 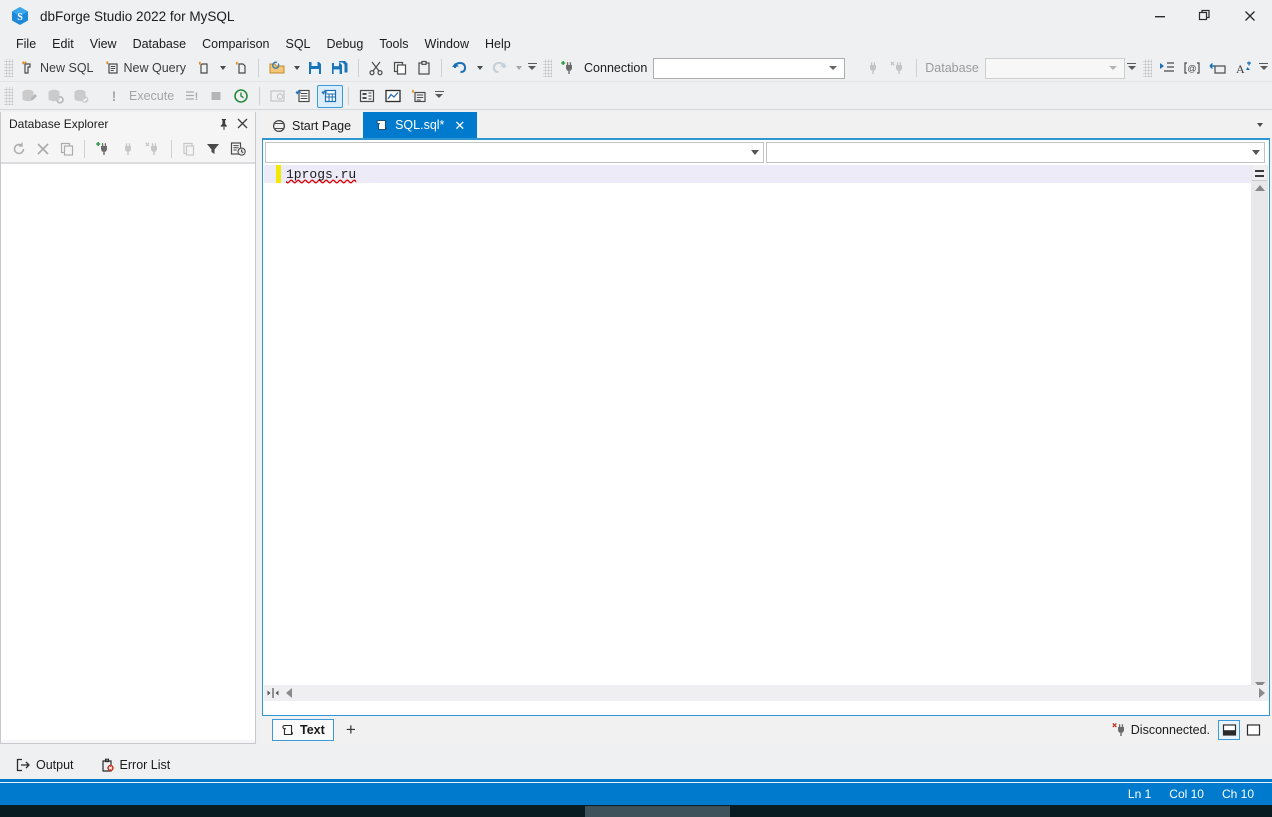 I want to click on menu-tools: Tools, so click(x=393, y=44).